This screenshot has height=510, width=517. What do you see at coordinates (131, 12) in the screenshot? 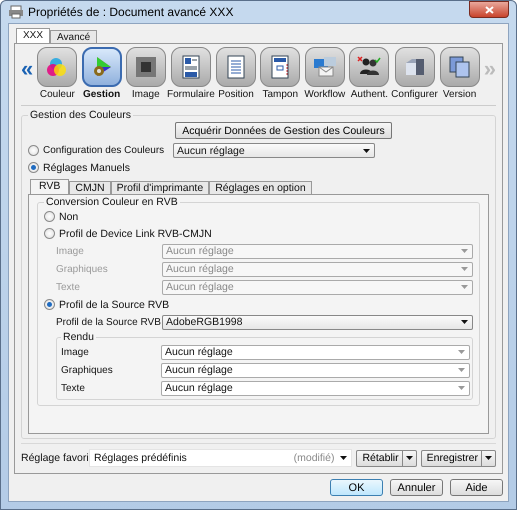
I see `window-title: Propriétés de : Document avancé XXX` at bounding box center [131, 12].